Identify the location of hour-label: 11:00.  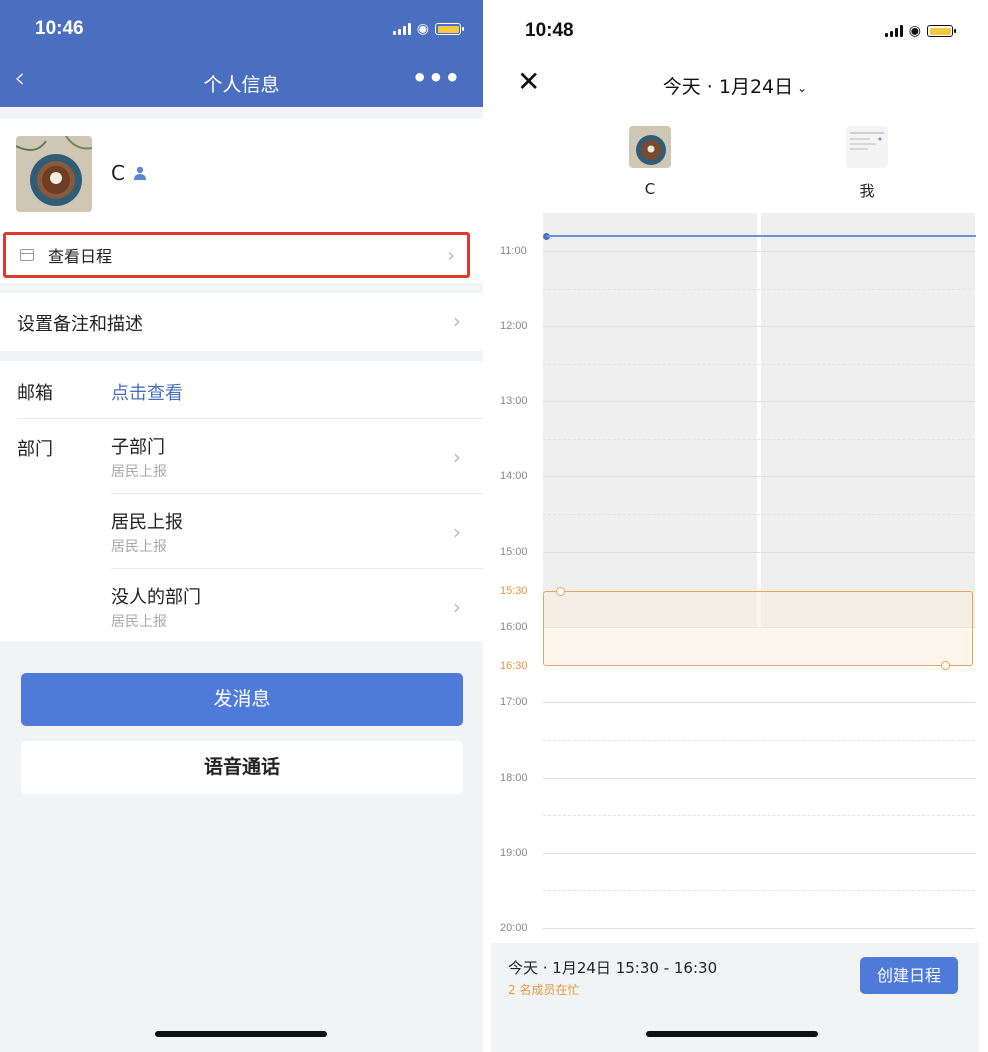
(513, 251).